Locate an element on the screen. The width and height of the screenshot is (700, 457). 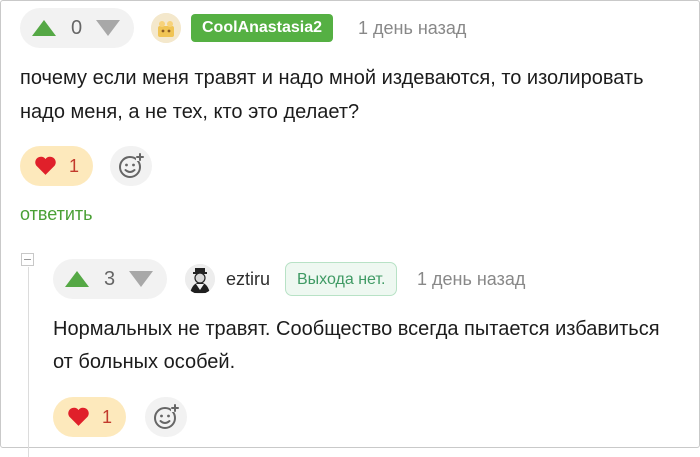
comment-rating: 0 is located at coordinates (77, 28).